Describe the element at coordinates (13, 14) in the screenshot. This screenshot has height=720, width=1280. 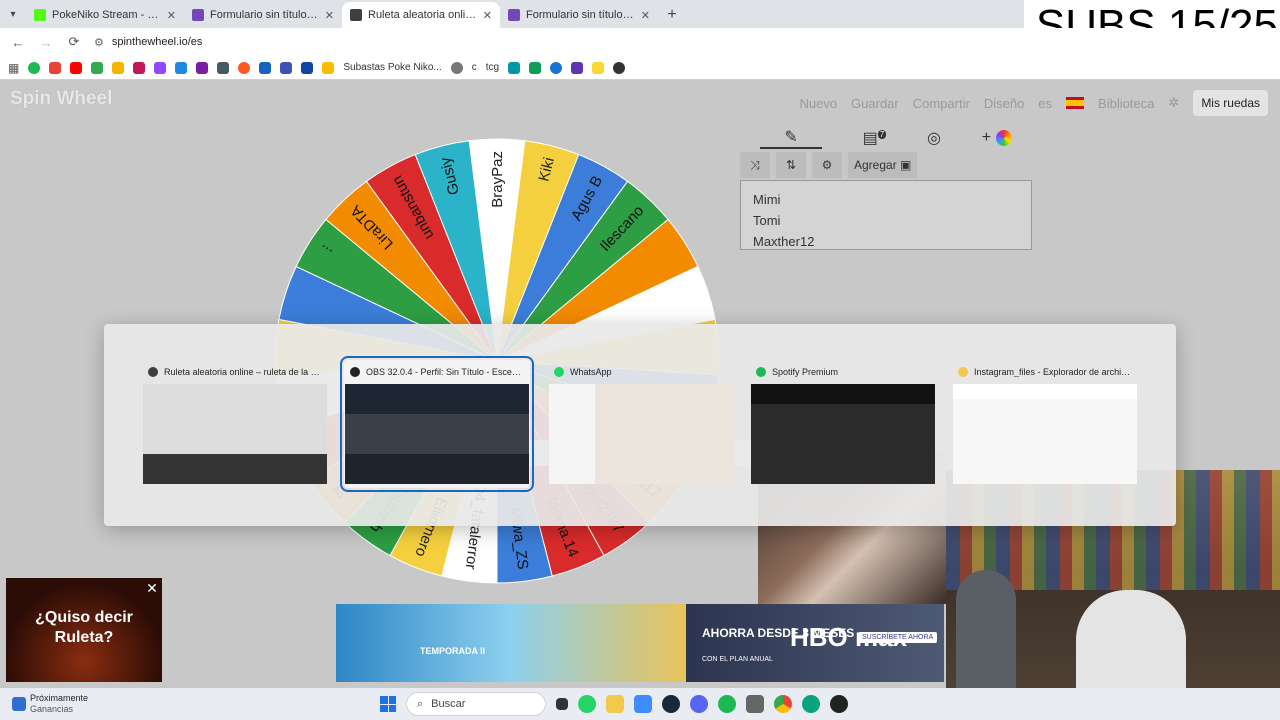
I see `tab-search-dropdown: ▾` at that location.